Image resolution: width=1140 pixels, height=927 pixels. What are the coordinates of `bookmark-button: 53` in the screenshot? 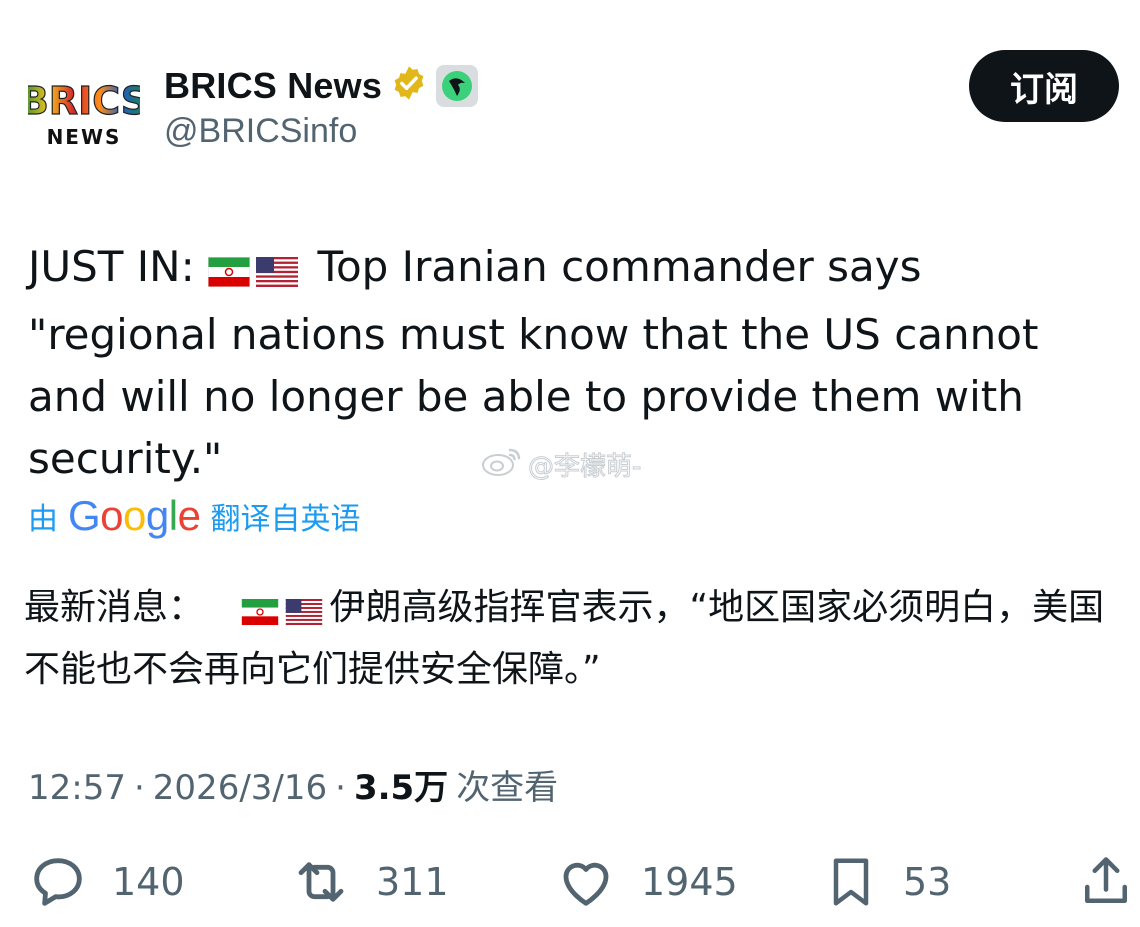 It's located at (886, 882).